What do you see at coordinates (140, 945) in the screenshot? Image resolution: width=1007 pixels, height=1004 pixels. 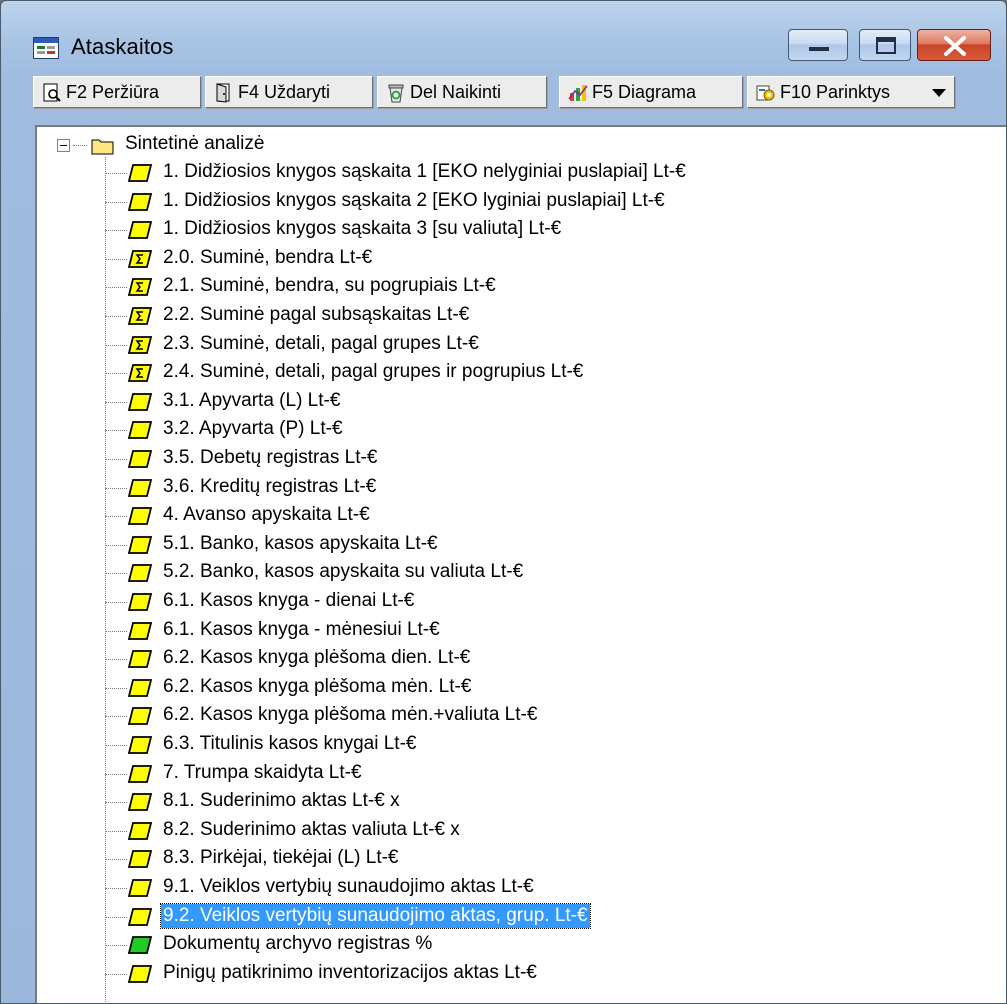 I see `report-green-icon` at bounding box center [140, 945].